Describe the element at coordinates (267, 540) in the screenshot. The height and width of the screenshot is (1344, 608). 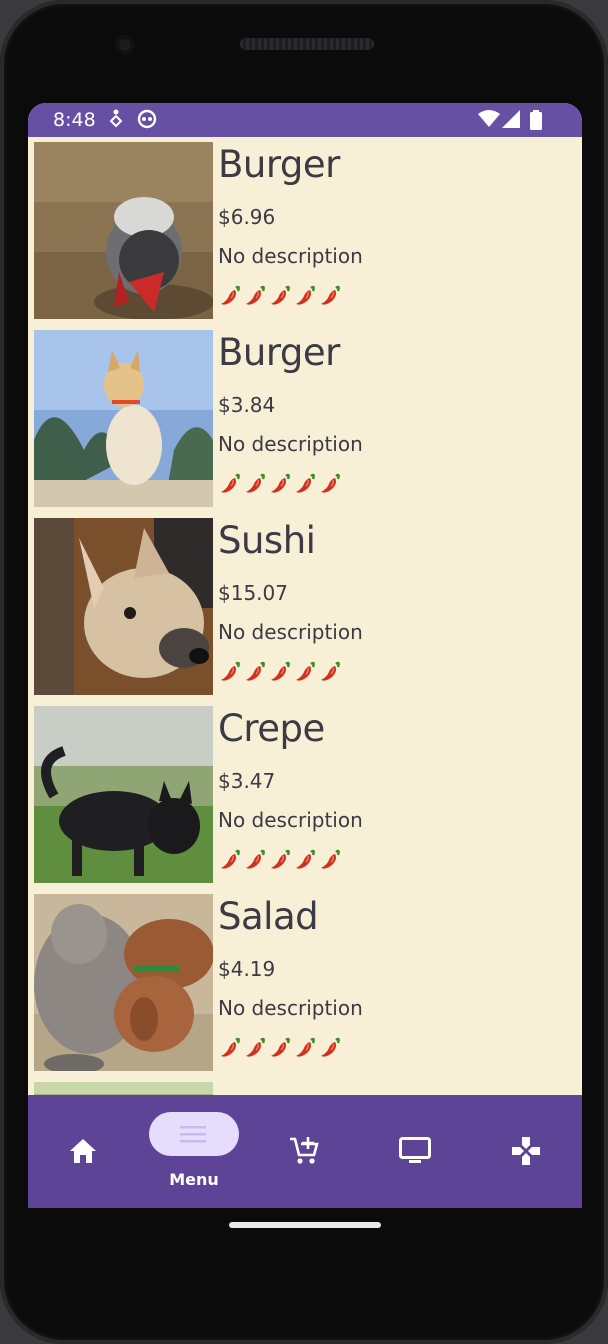
I see `item-name: Sushi` at that location.